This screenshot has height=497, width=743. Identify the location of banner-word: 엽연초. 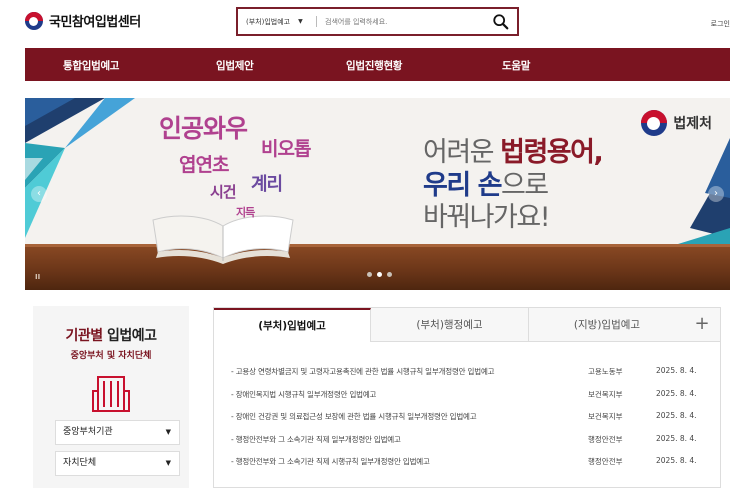
(204, 165).